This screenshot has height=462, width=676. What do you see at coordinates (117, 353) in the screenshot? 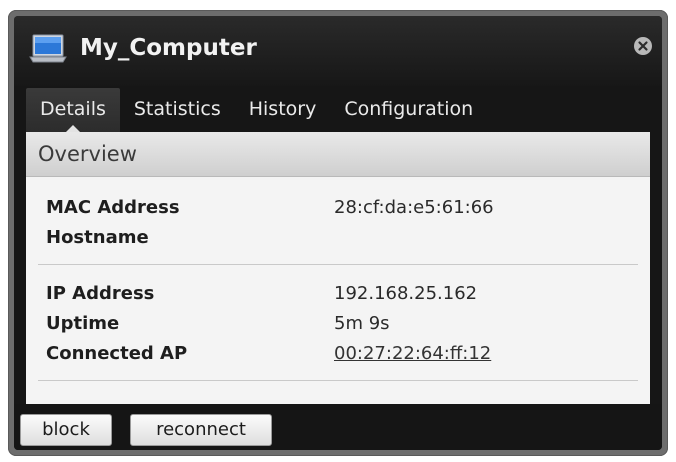
I see `connected-ap-label: Connected AP` at bounding box center [117, 353].